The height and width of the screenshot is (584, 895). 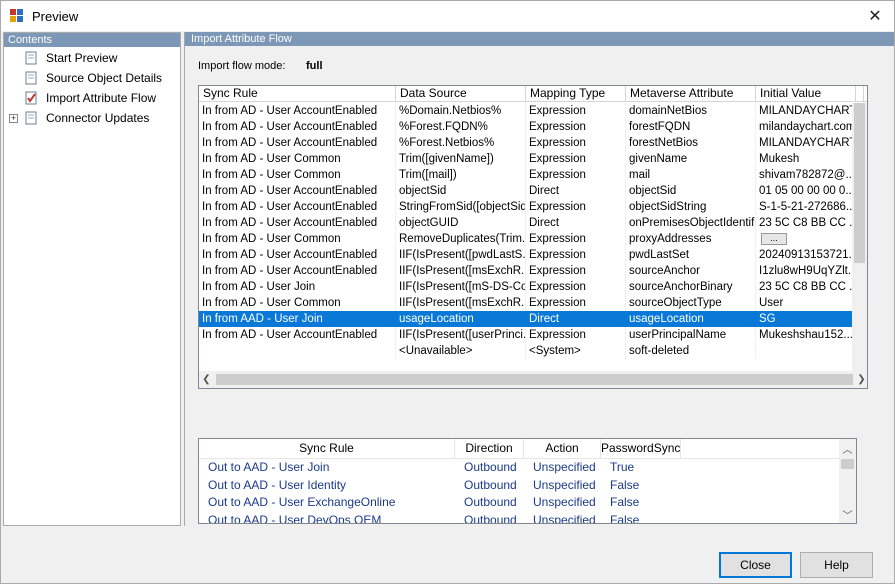 I want to click on table-cell: forestNetBios, so click(x=691, y=143).